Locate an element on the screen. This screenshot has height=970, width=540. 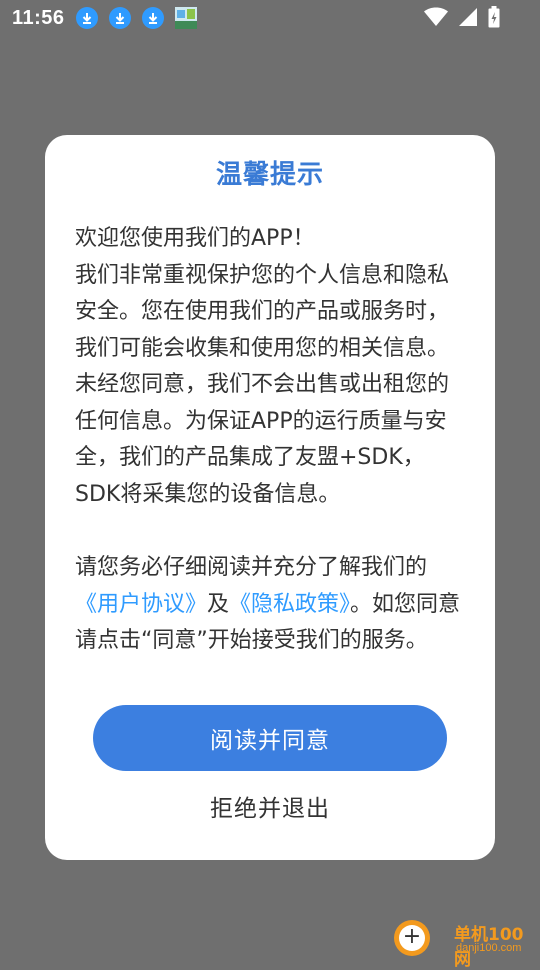
battery-charging-icon is located at coordinates (494, 17).